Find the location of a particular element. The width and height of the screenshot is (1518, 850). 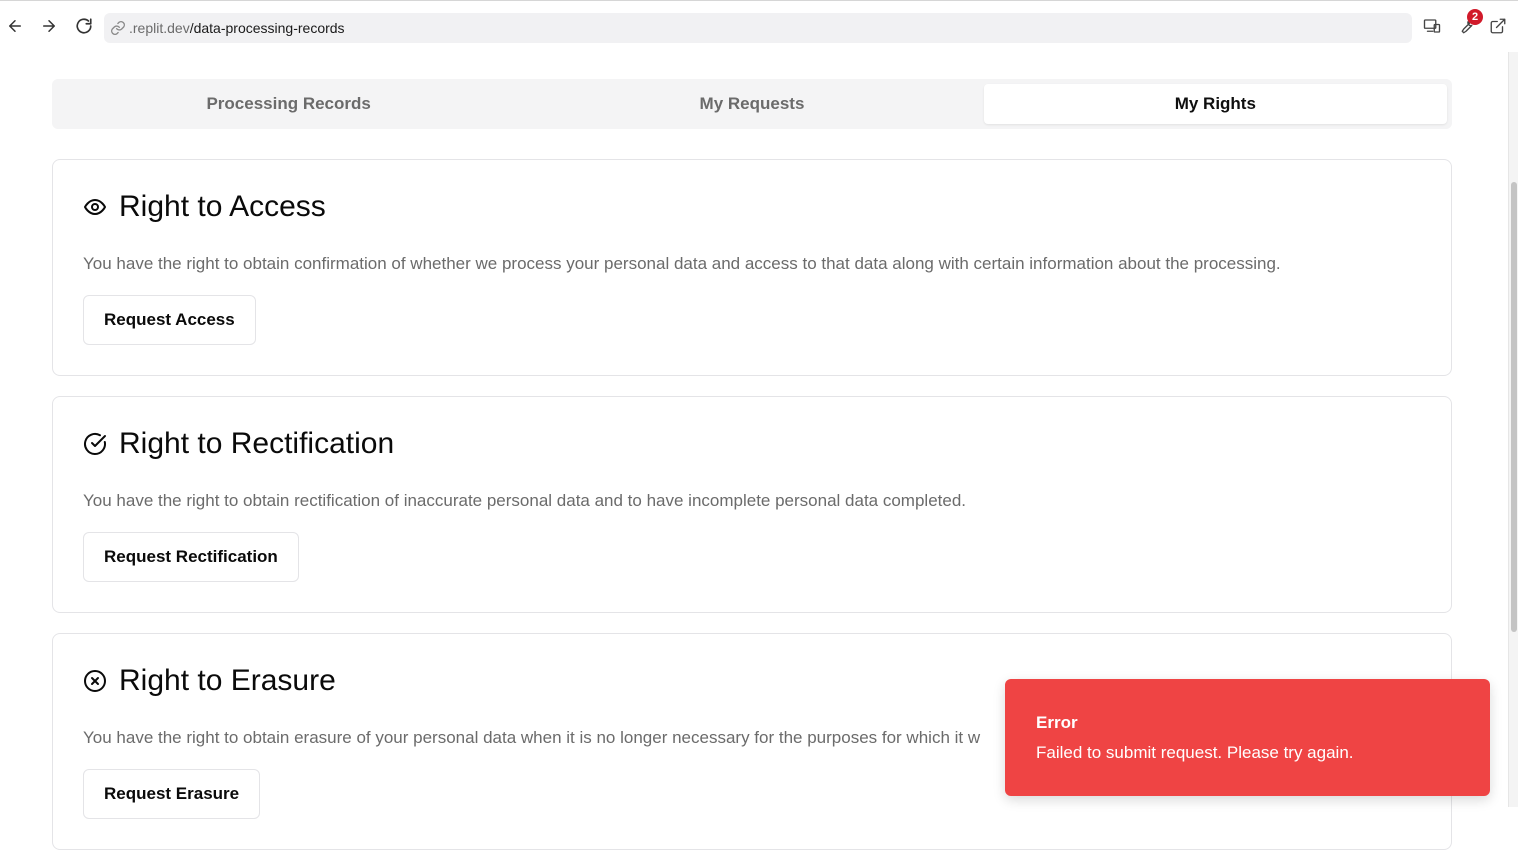

request-access-button: Request Access is located at coordinates (169, 320).